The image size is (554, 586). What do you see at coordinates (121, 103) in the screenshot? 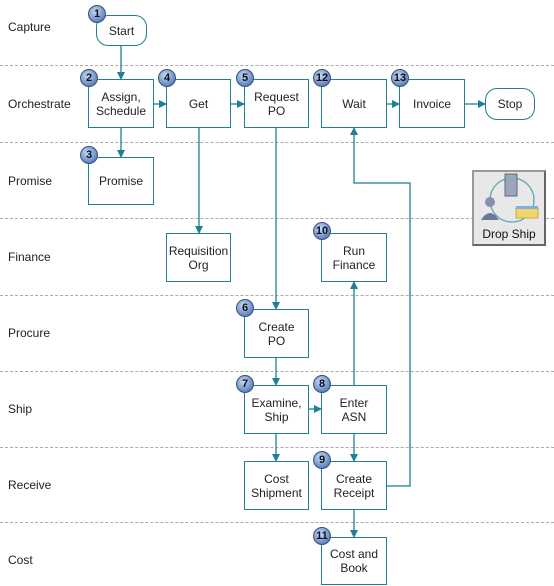
I see `node-assign-schedule: Assign, Schedule` at bounding box center [121, 103].